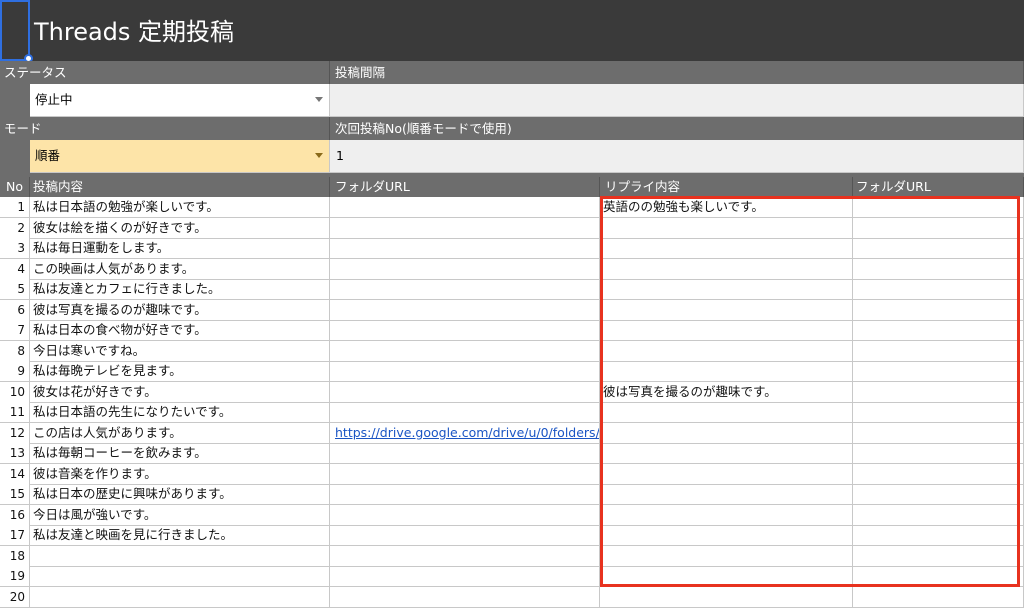 The width and height of the screenshot is (1024, 608). What do you see at coordinates (726, 597) in the screenshot?
I see `reply-content-cell` at bounding box center [726, 597].